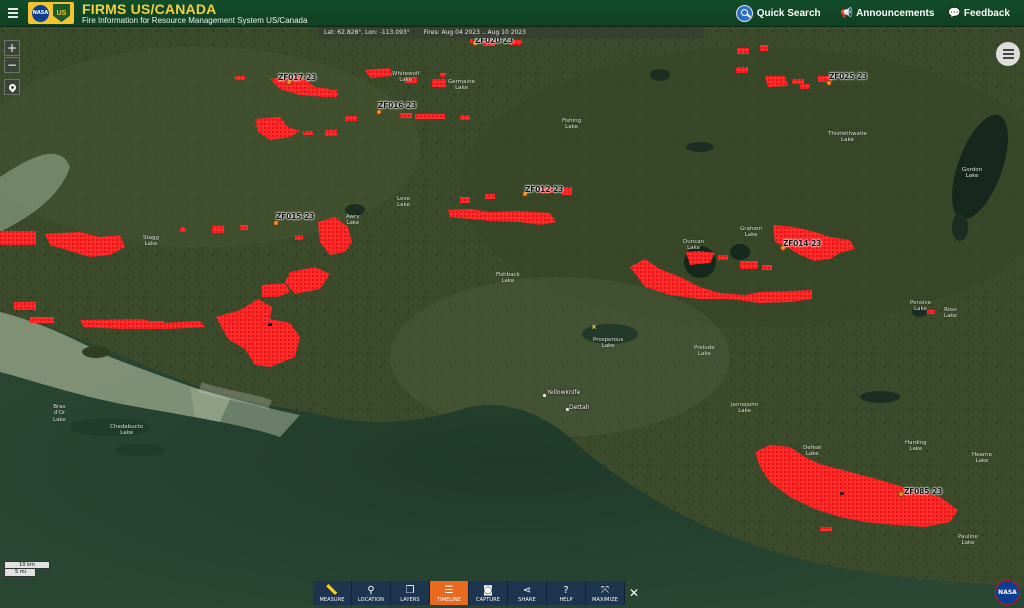 The height and width of the screenshot is (608, 1024). Describe the element at coordinates (921, 306) in the screenshot. I see `place-pensive-lake: Pensive Lake` at that location.